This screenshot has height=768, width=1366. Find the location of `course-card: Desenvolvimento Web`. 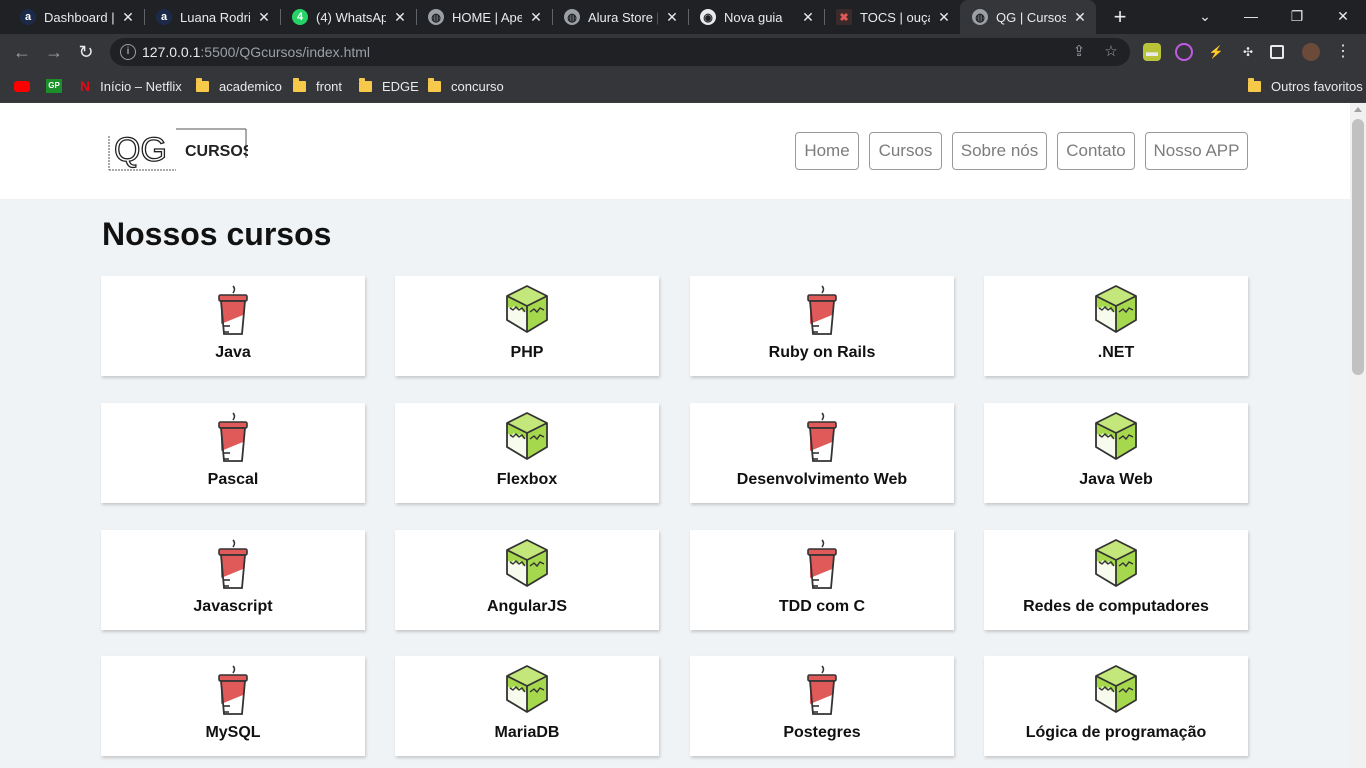

course-card: Desenvolvimento Web is located at coordinates (822, 453).